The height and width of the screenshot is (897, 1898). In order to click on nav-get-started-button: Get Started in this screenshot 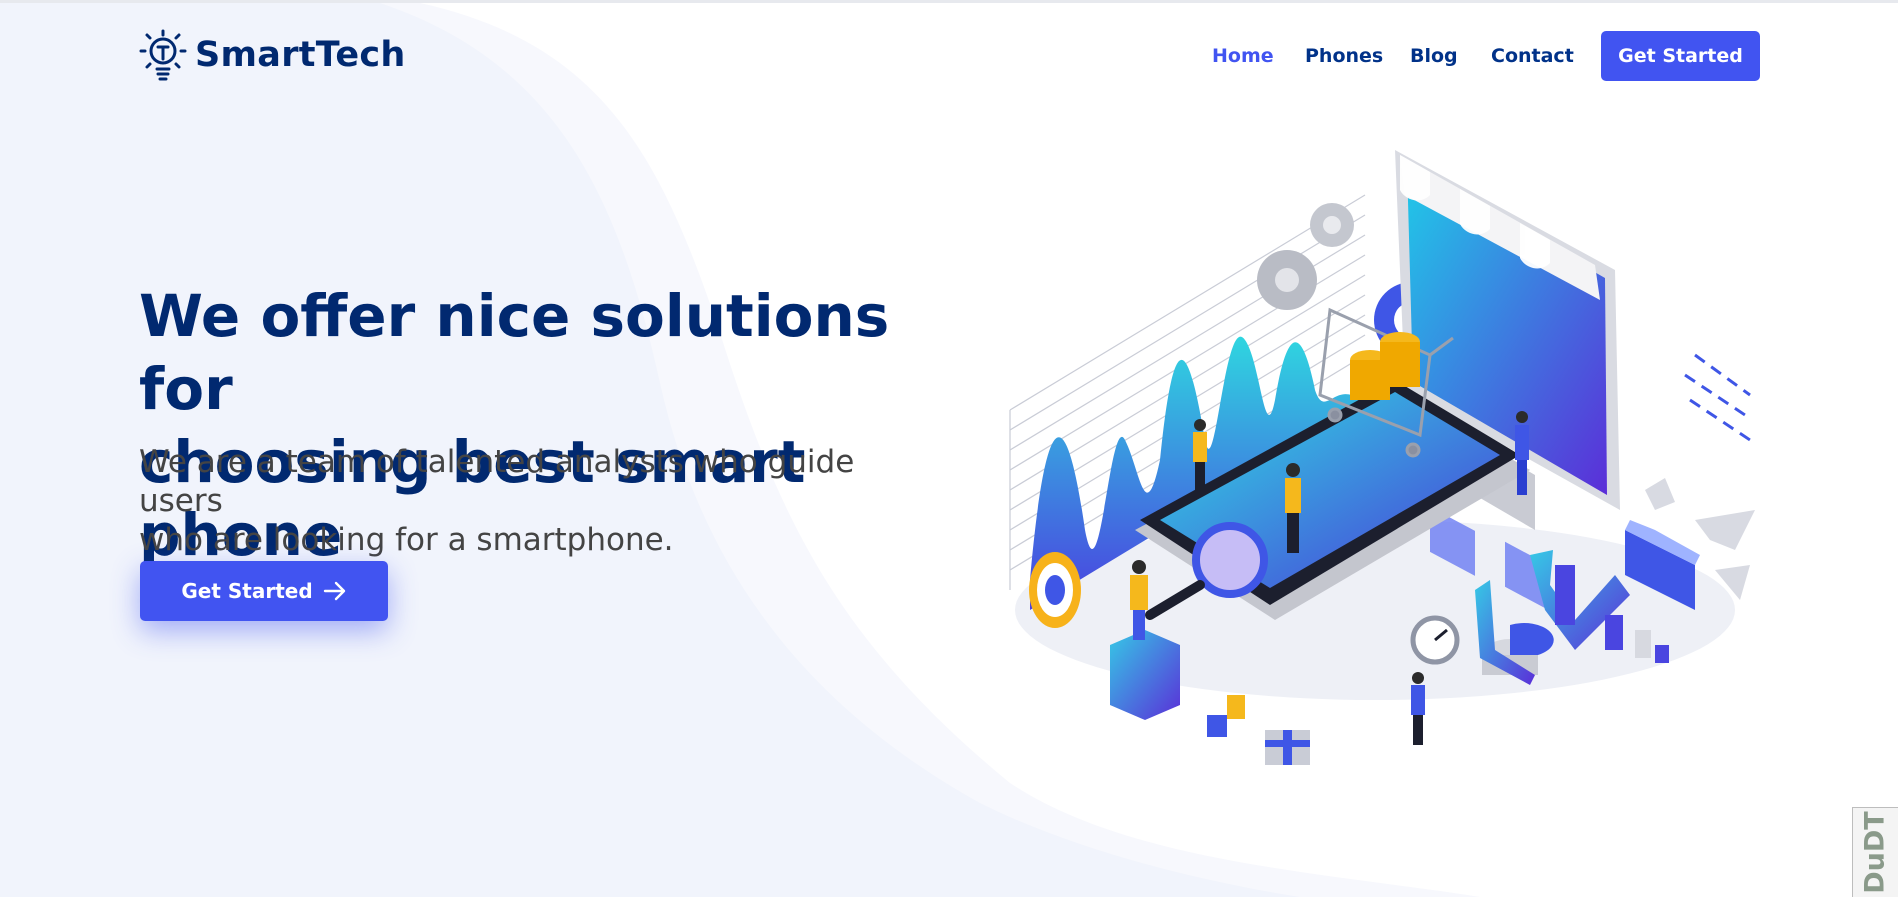, I will do `click(1680, 56)`.